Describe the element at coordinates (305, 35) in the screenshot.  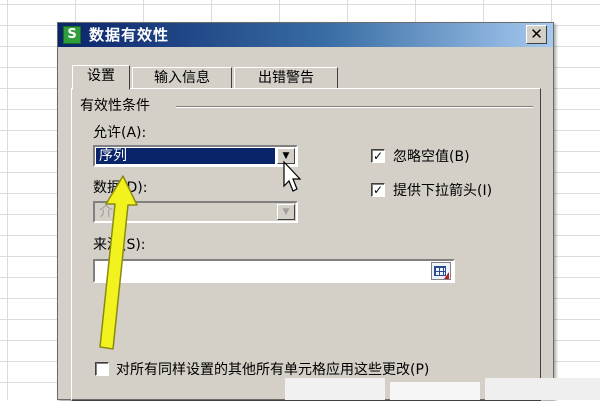
I see `dialog-titlebar: S 数据有效性 ✕` at that location.